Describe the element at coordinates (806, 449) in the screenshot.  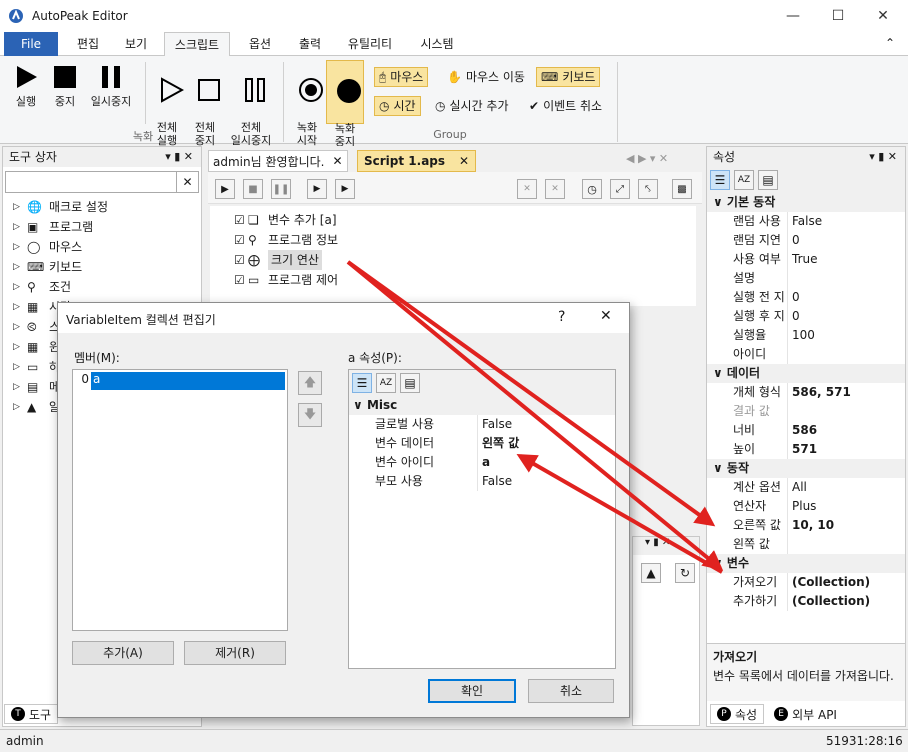
I see `property-row: 높이 571` at that location.